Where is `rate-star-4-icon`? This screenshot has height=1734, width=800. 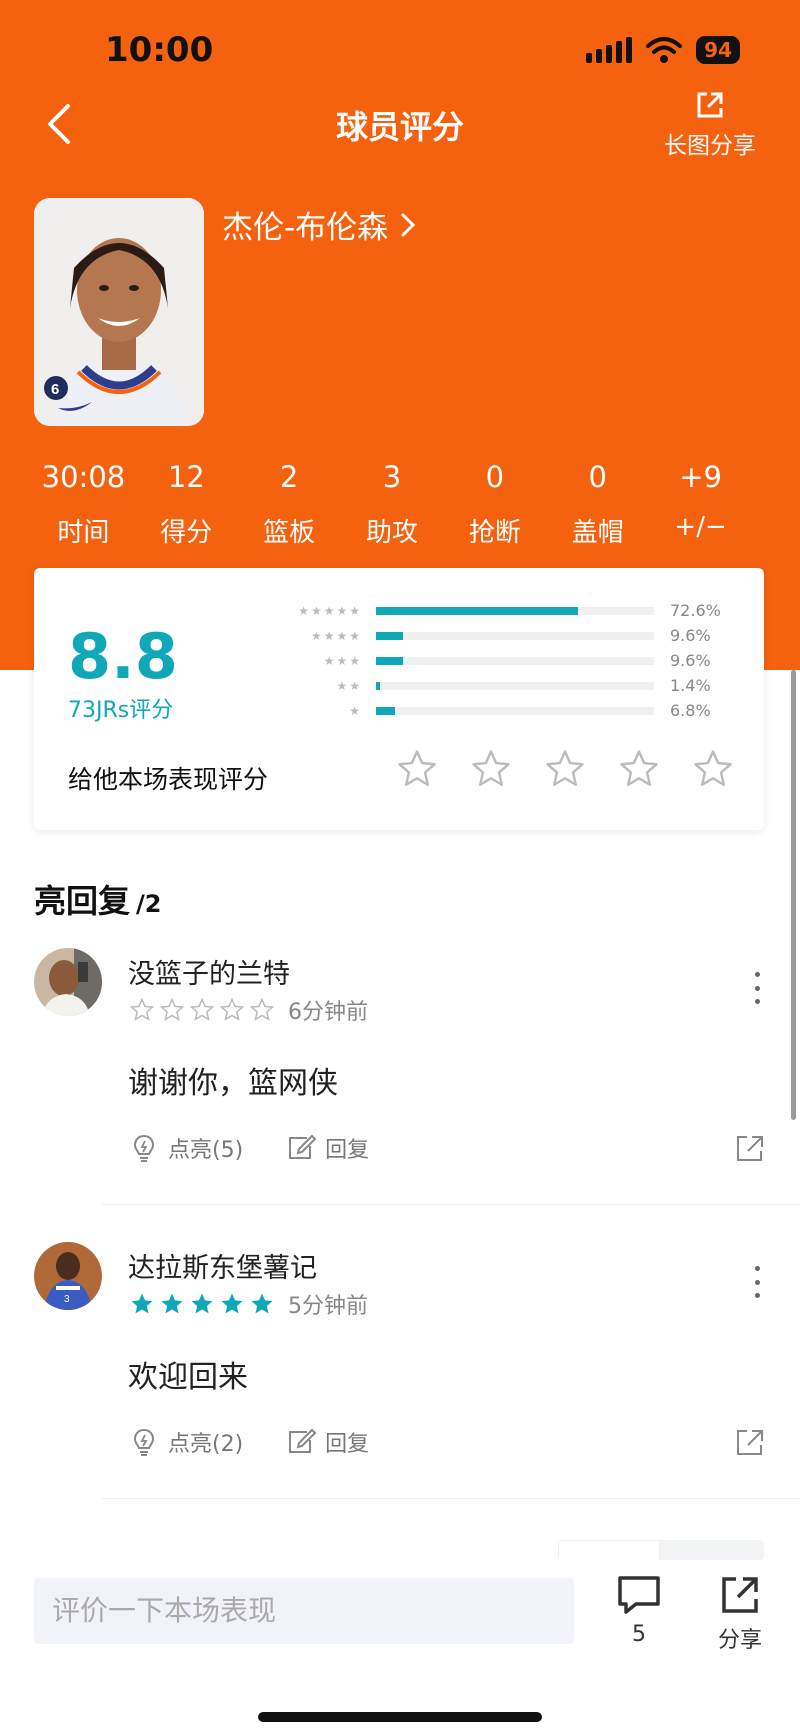
rate-star-4-icon is located at coordinates (639, 769).